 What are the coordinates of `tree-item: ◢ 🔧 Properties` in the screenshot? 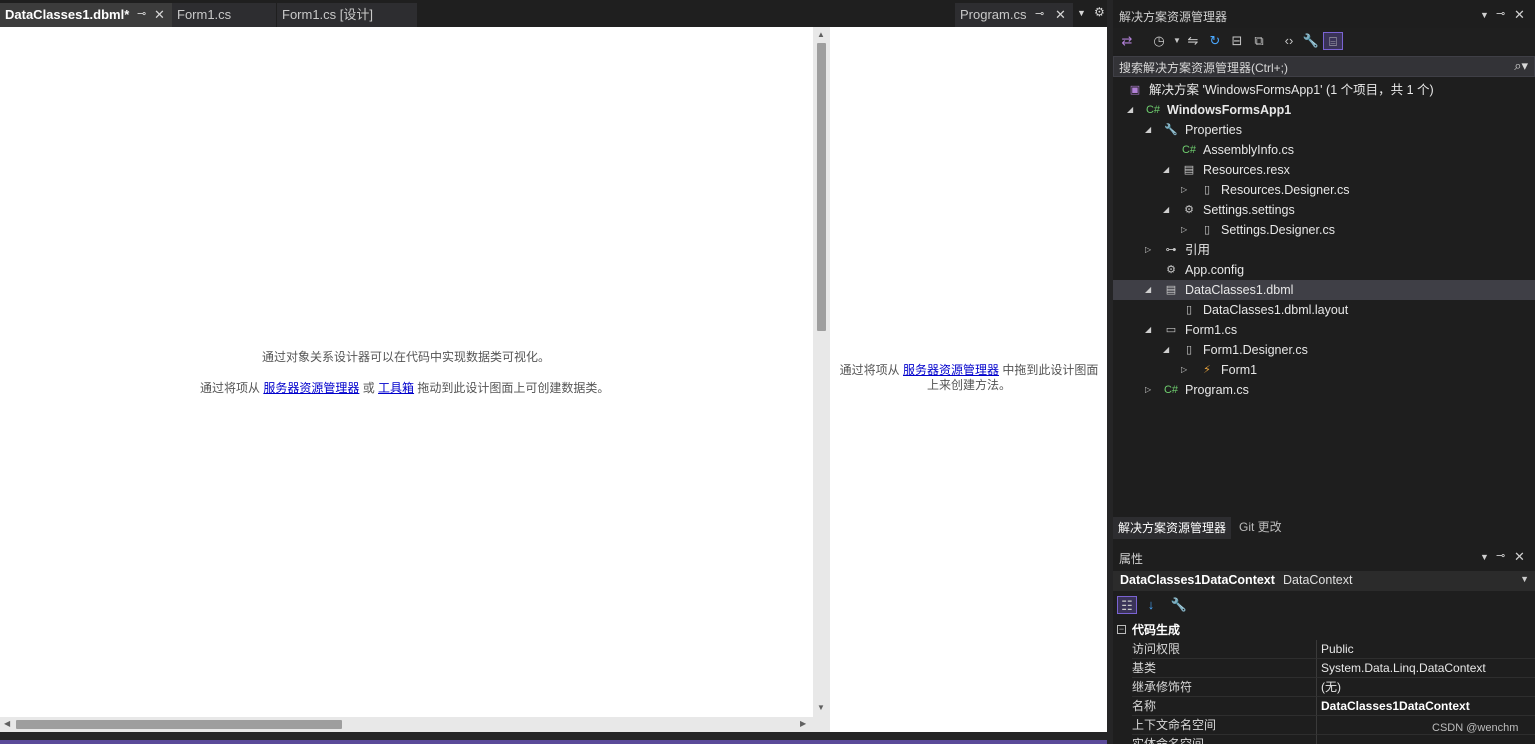 It's located at (1324, 130).